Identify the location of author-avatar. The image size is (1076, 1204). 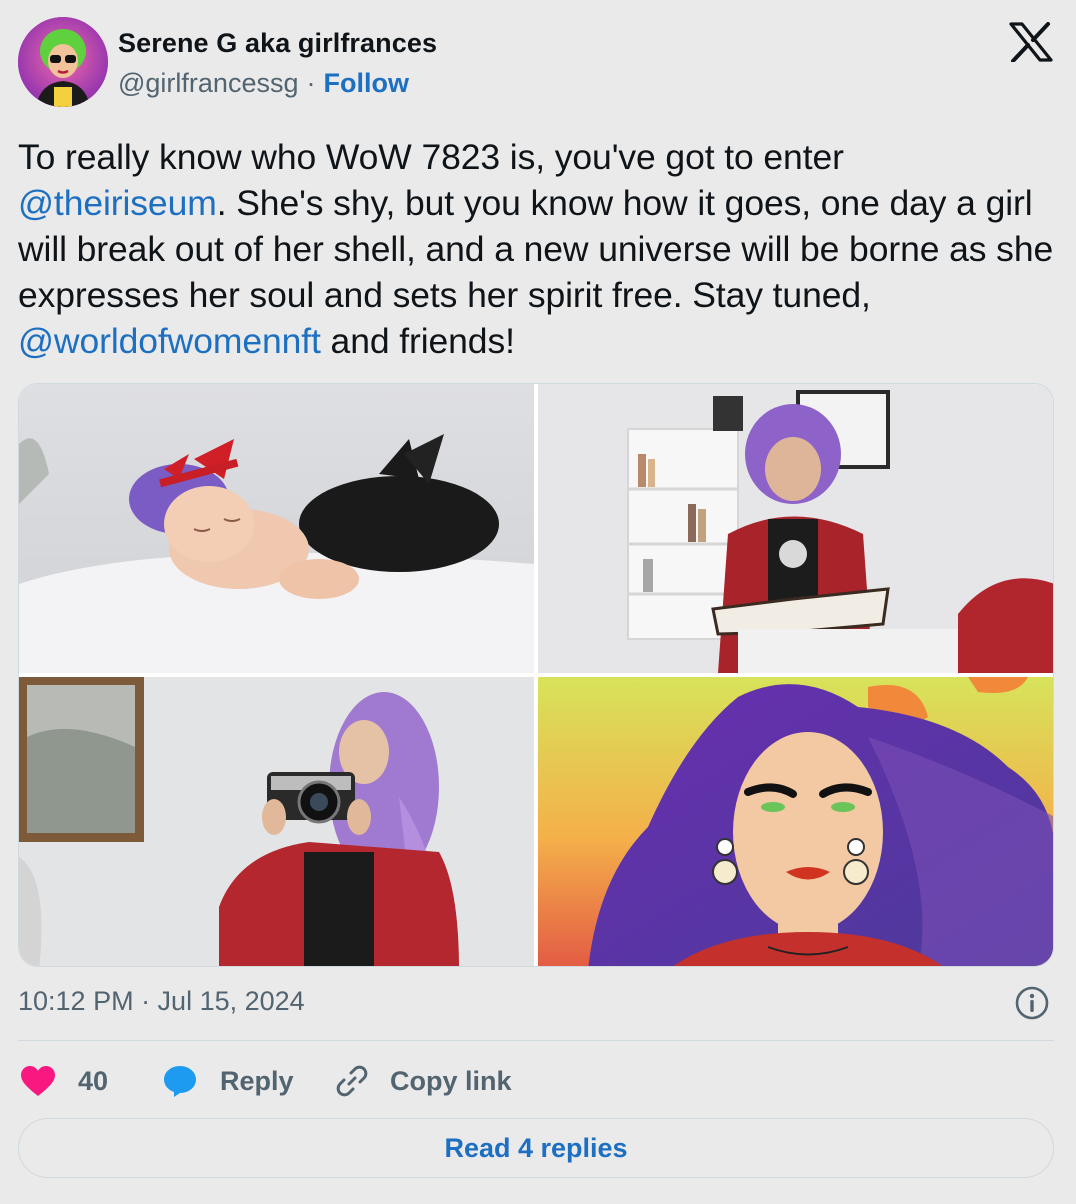
(63, 62).